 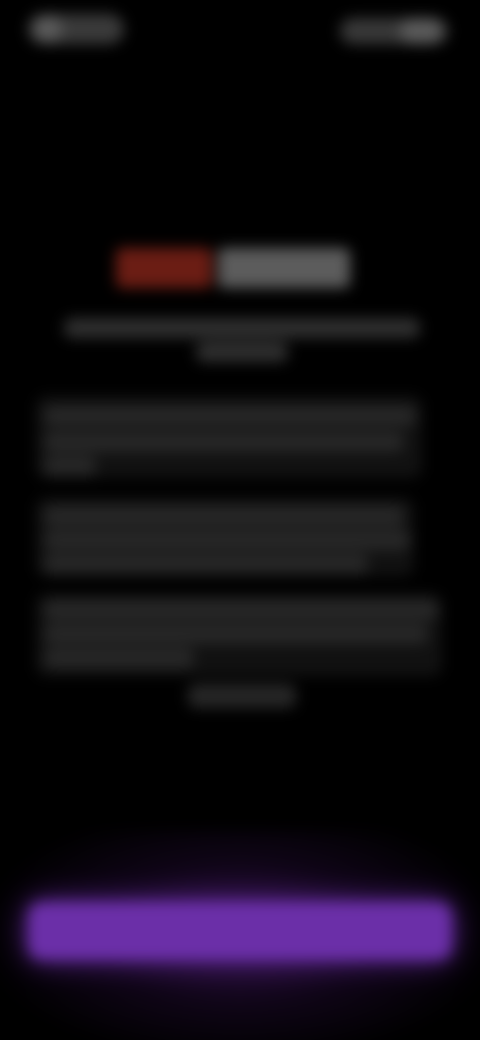 What do you see at coordinates (284, 268) in the screenshot?
I see `logo-wordmark-gray` at bounding box center [284, 268].